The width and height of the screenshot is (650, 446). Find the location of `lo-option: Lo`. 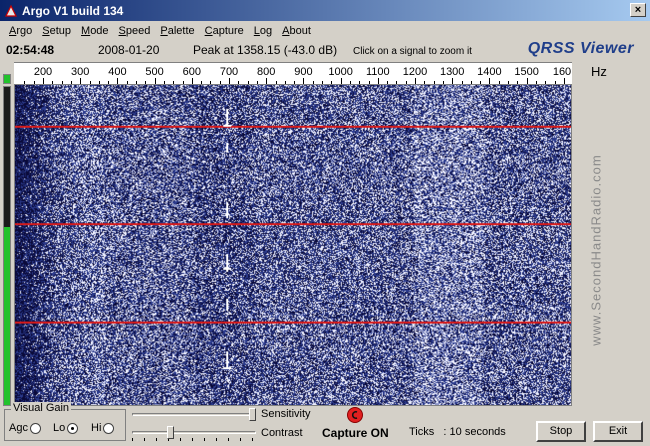

lo-option: Lo is located at coordinates (66, 428).